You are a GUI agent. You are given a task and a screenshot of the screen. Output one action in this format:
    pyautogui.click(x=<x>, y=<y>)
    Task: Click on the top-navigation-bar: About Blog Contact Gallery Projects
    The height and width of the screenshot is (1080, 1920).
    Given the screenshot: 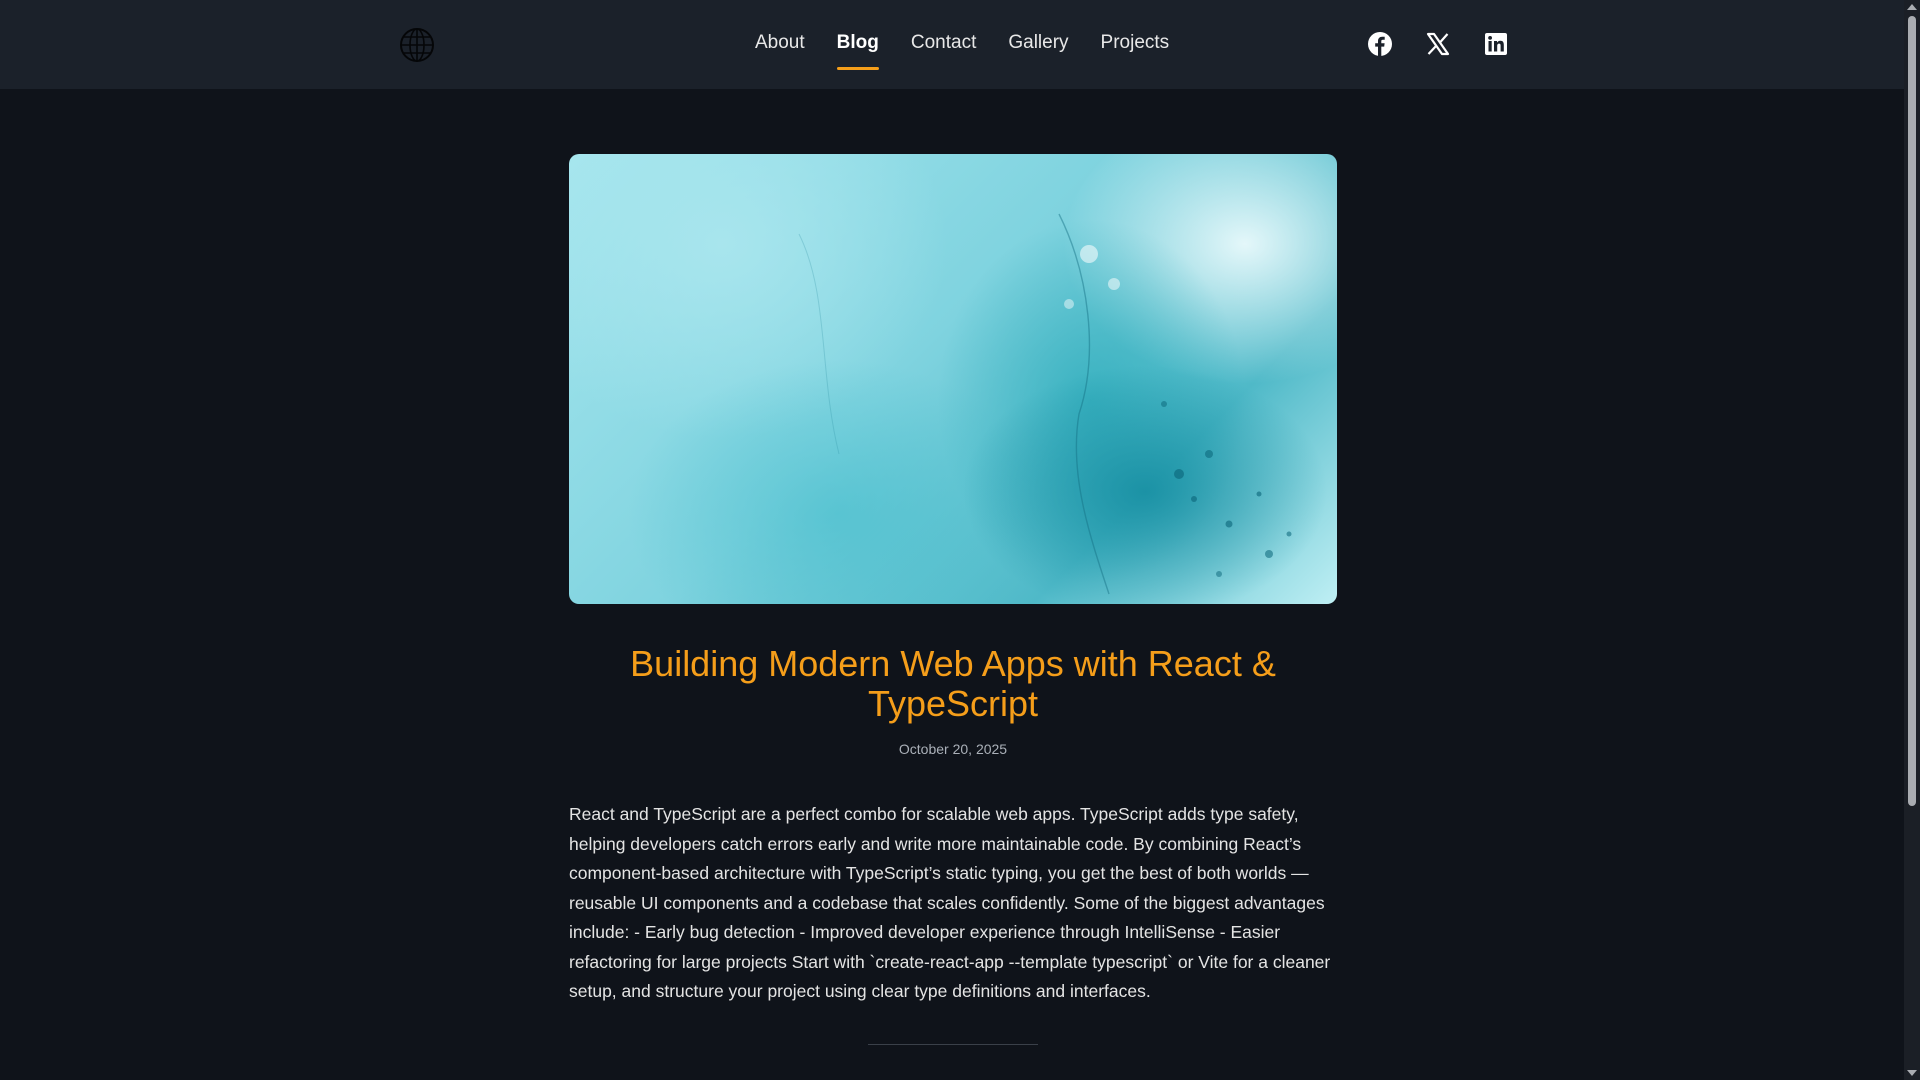 What is the action you would take?
    pyautogui.click(x=952, y=44)
    